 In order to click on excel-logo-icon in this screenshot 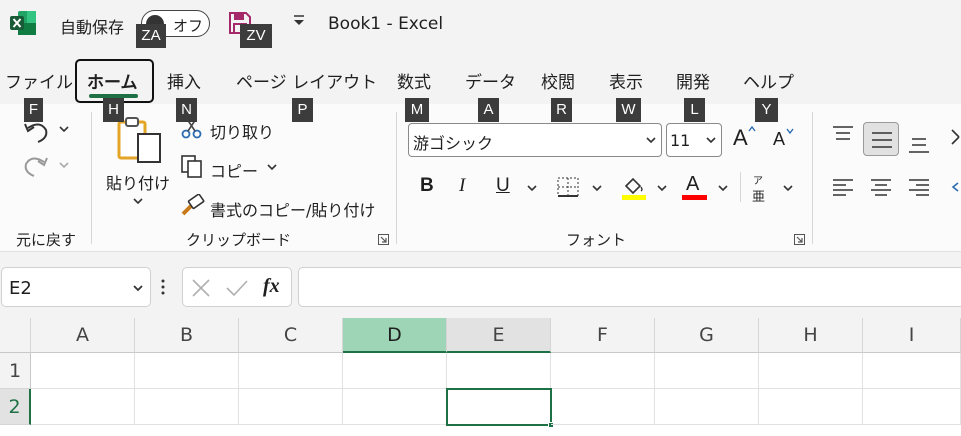, I will do `click(23, 23)`.